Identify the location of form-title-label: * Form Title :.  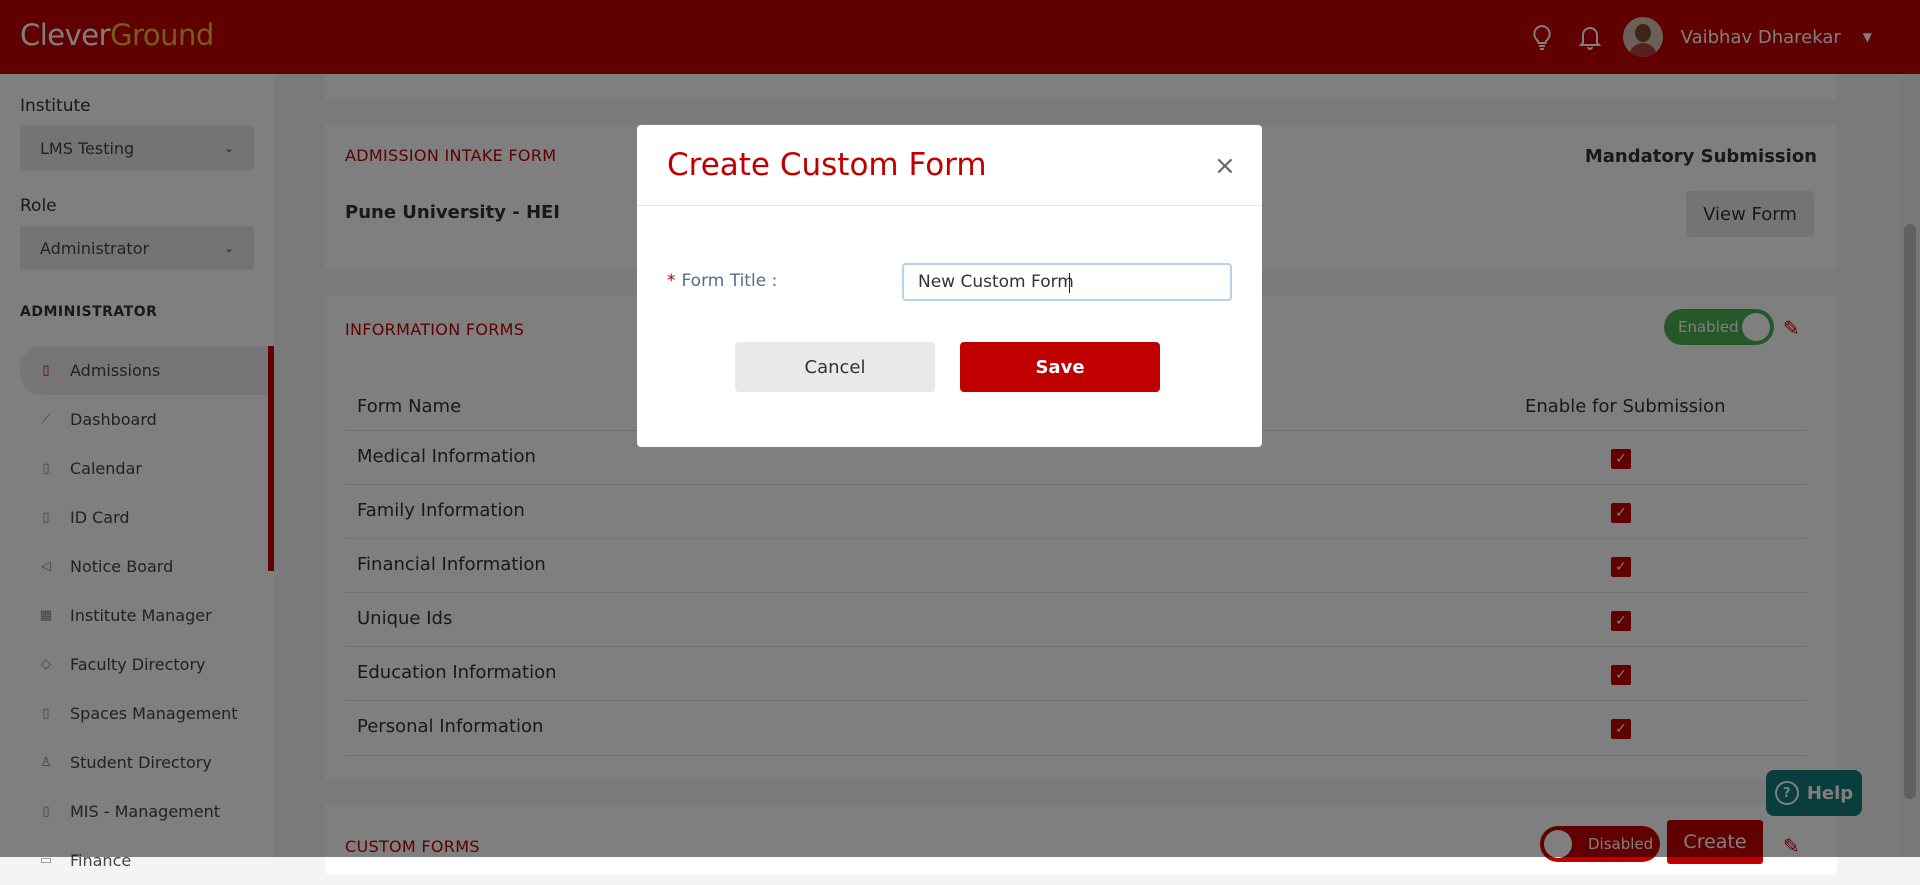
(722, 281).